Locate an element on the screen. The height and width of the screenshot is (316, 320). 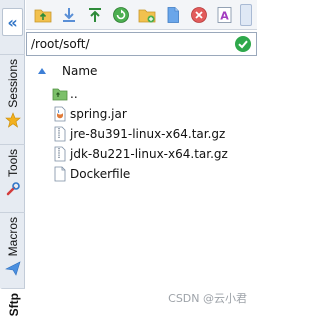
upload-button is located at coordinates (95, 15).